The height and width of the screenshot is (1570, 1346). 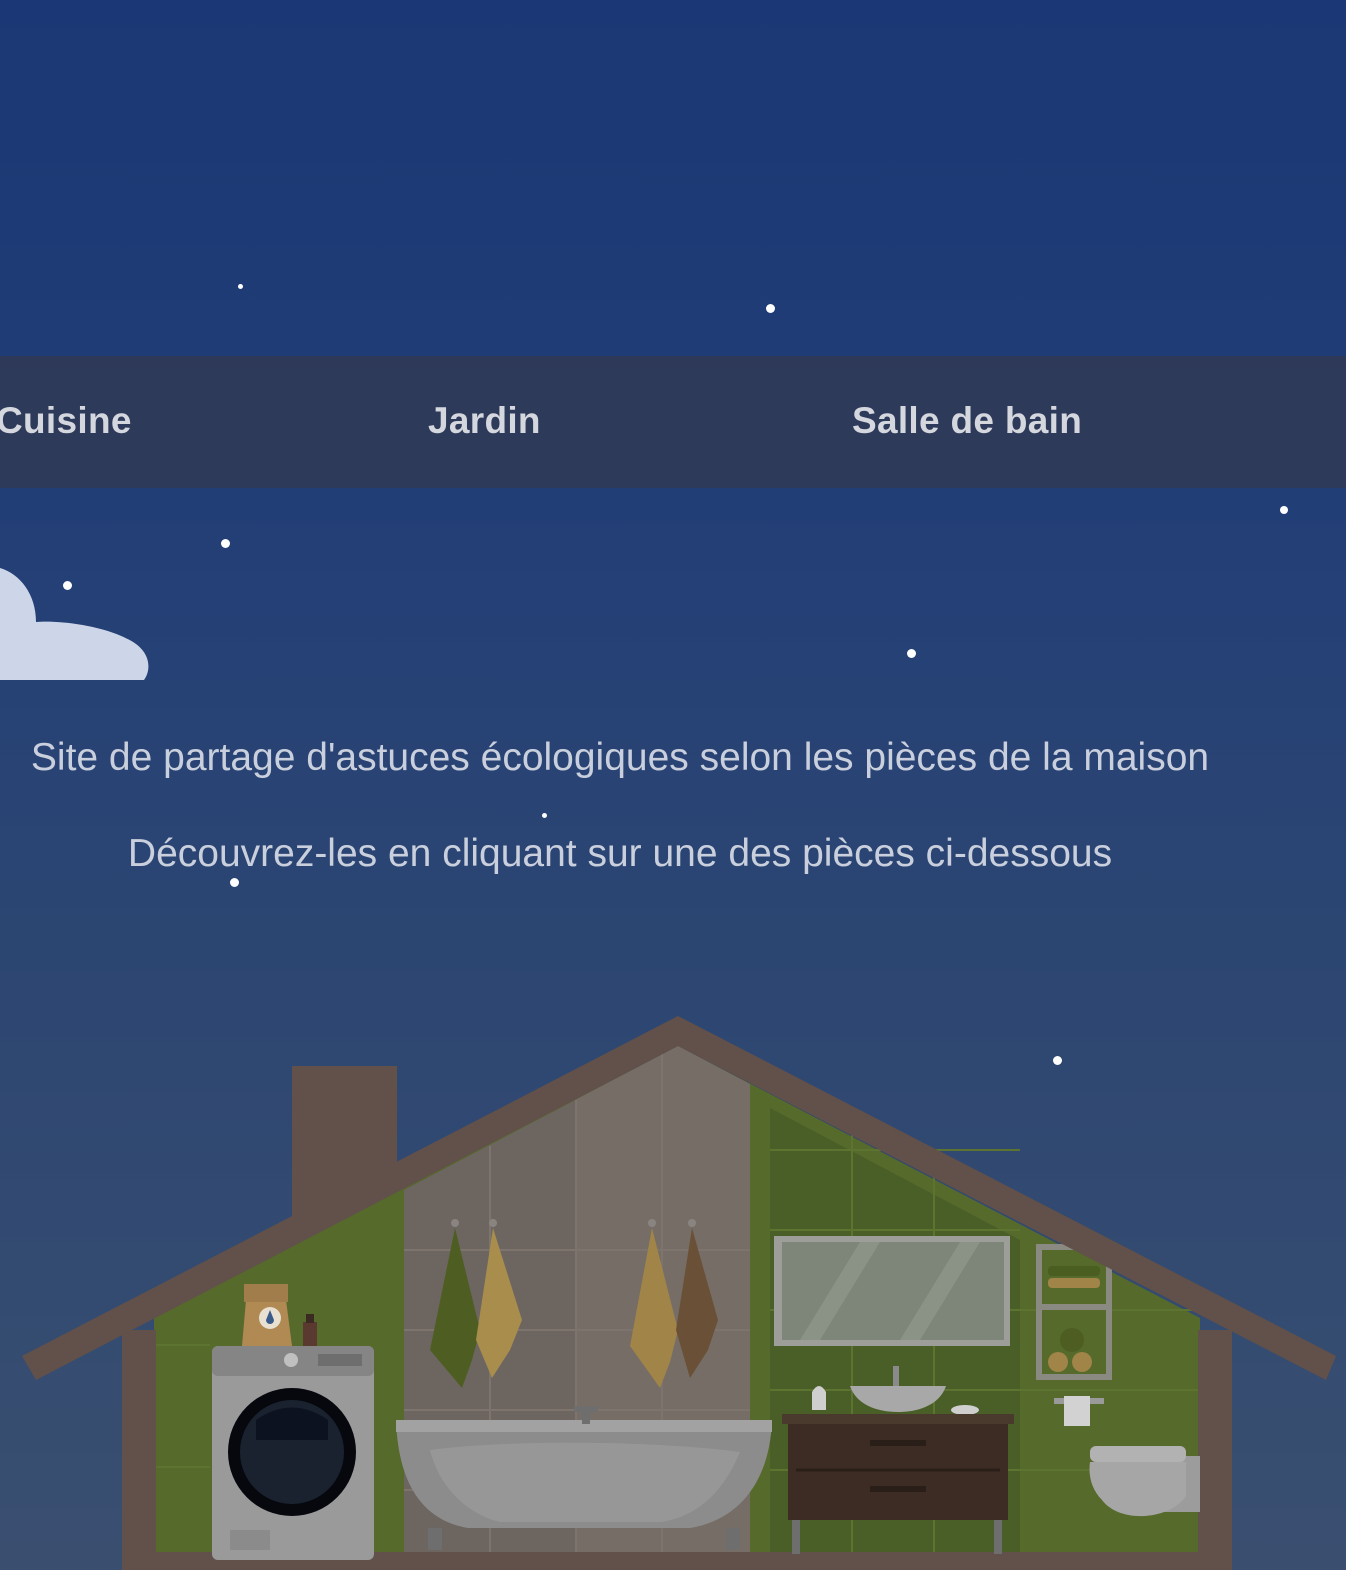 I want to click on cloud-icon, so click(x=74, y=624).